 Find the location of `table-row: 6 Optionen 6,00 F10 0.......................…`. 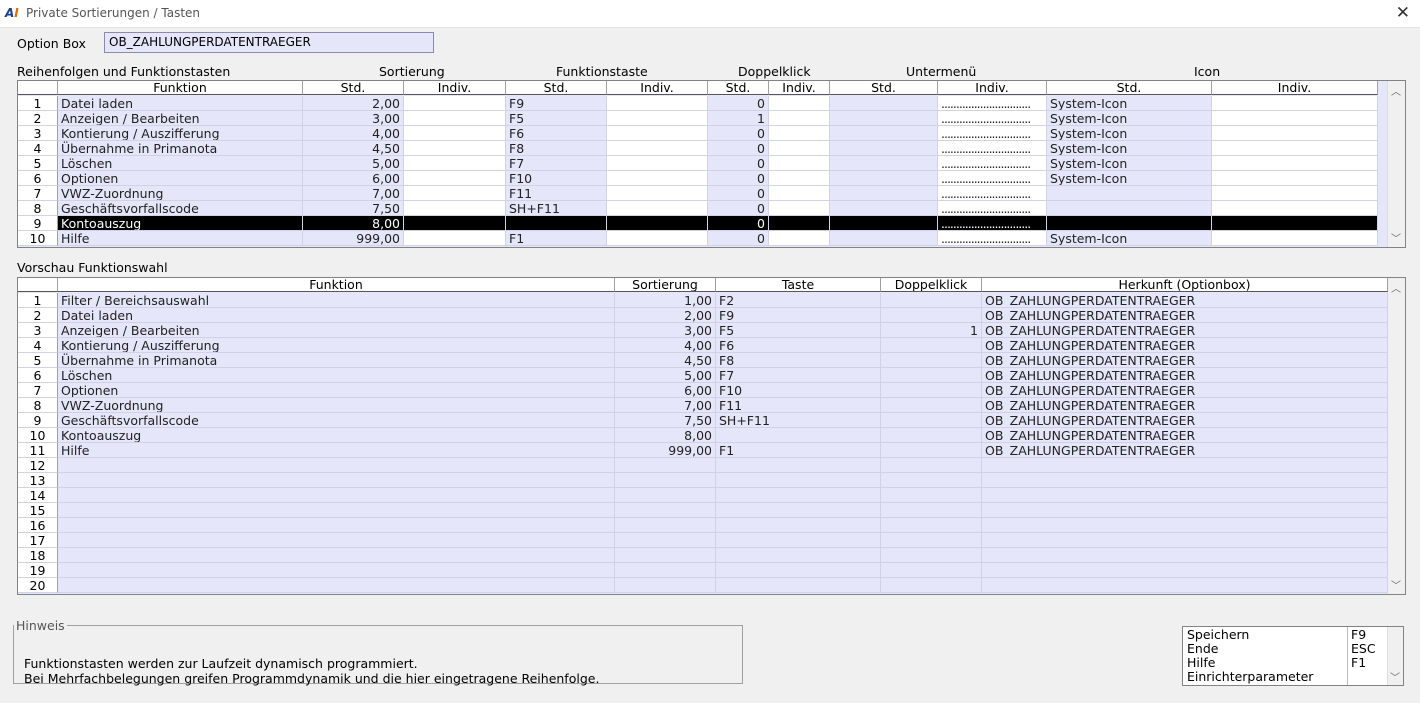

table-row: 6 Optionen 6,00 F10 0.......................… is located at coordinates (703, 178).